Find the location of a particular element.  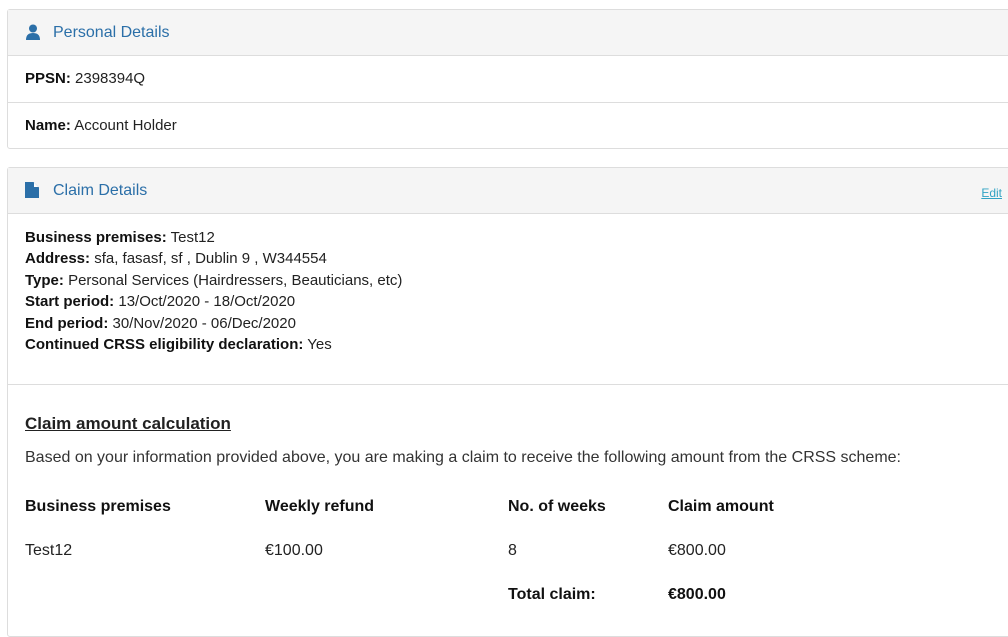

field-value: 13/Oct/2020 - 18/Oct/2020 is located at coordinates (207, 302).